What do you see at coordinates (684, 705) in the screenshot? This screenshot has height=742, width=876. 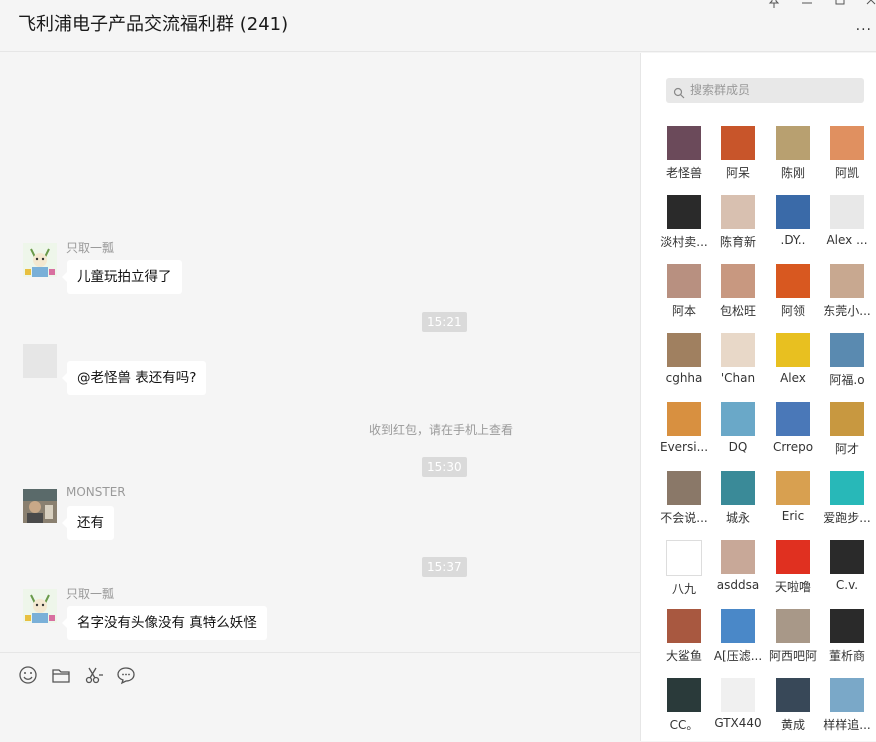 I see `member-item: CC。` at bounding box center [684, 705].